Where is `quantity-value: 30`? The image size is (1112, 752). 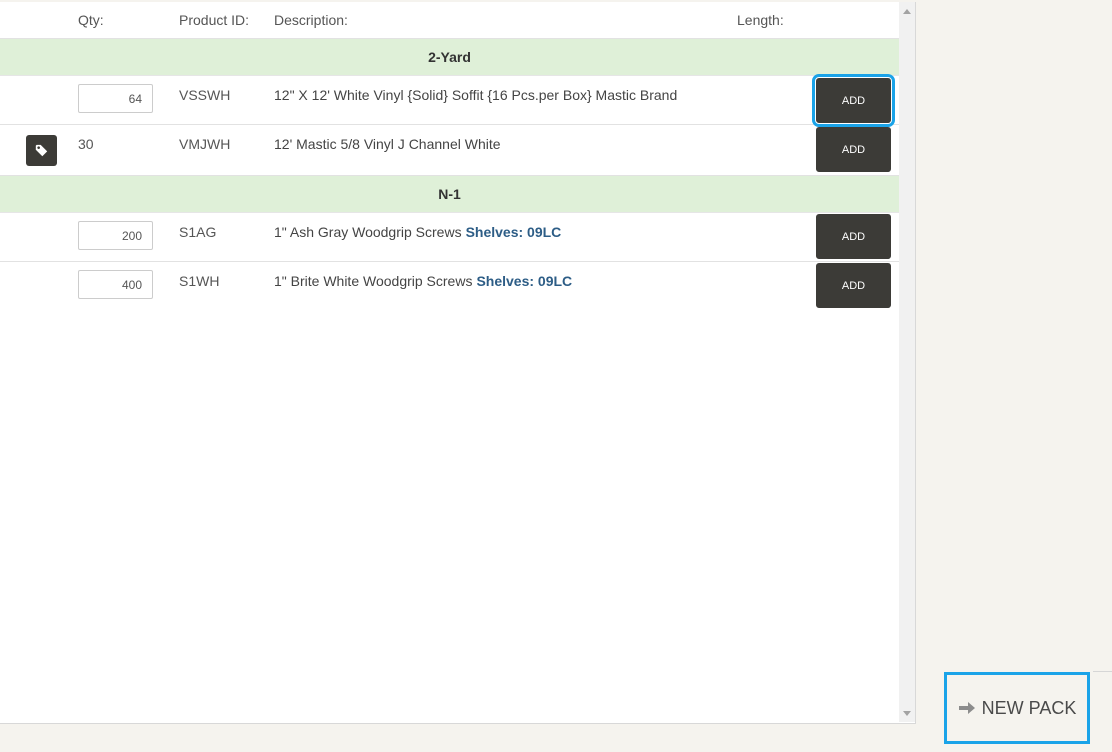 quantity-value: 30 is located at coordinates (86, 144).